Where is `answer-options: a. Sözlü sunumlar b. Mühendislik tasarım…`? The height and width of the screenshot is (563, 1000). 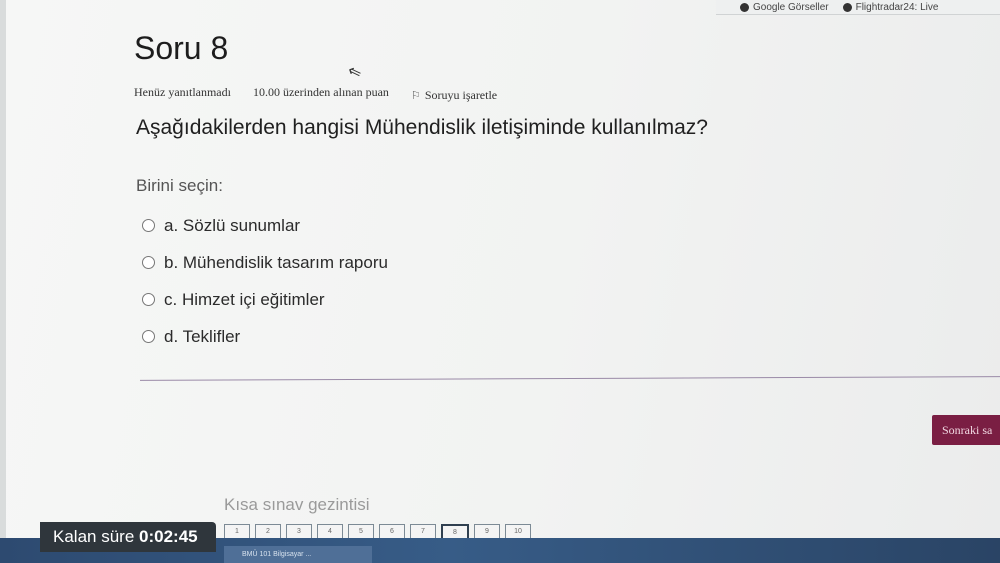 answer-options: a. Sözlü sunumlar b. Mühendislik tasarım… is located at coordinates (265, 281).